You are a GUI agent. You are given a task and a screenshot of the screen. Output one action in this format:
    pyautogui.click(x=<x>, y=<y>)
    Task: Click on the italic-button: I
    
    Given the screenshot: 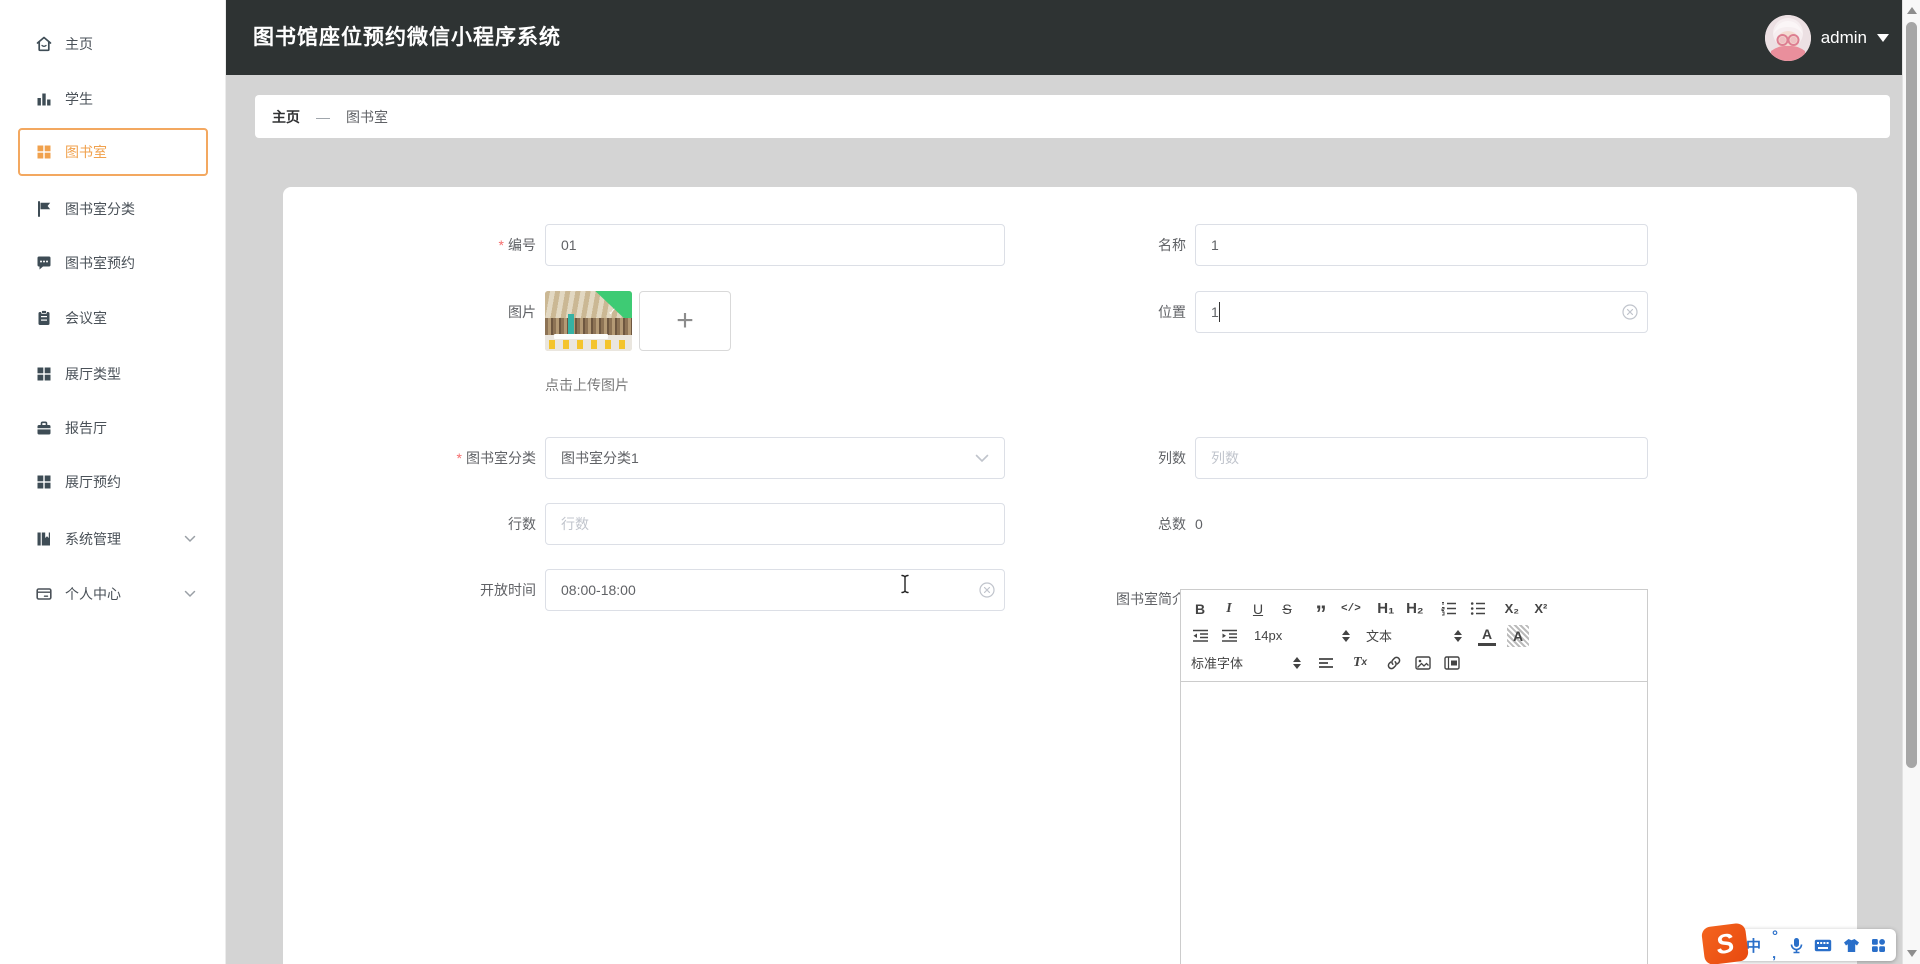 What is the action you would take?
    pyautogui.click(x=1229, y=609)
    